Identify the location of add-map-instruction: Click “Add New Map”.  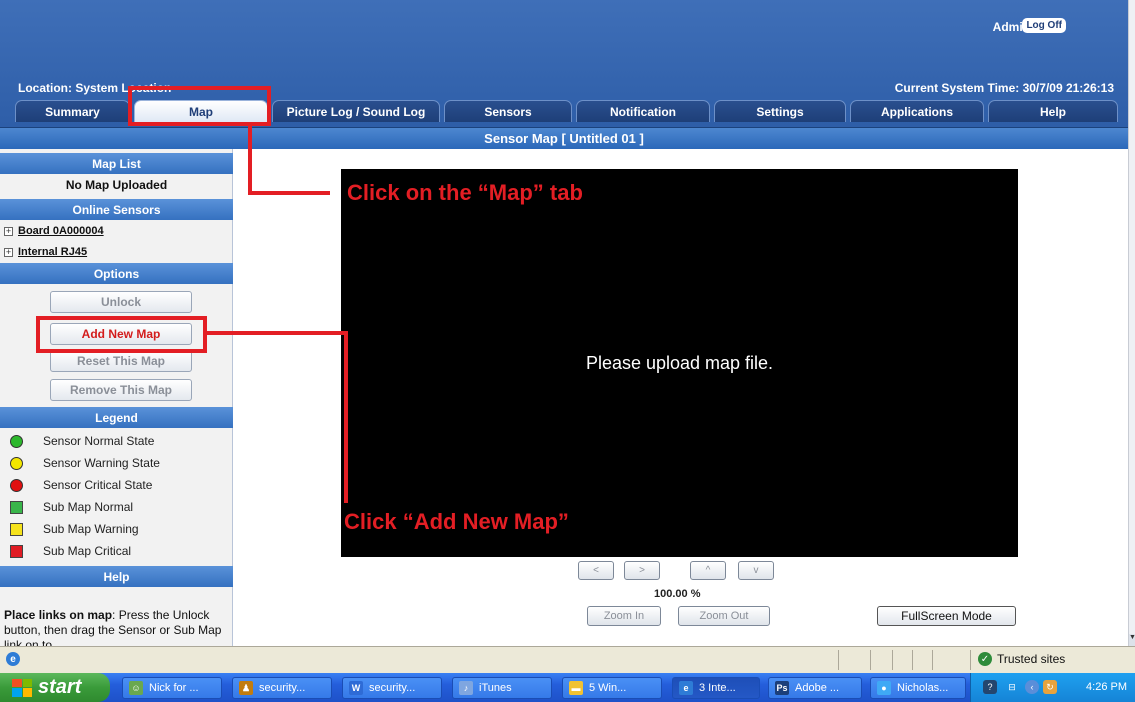
(456, 521).